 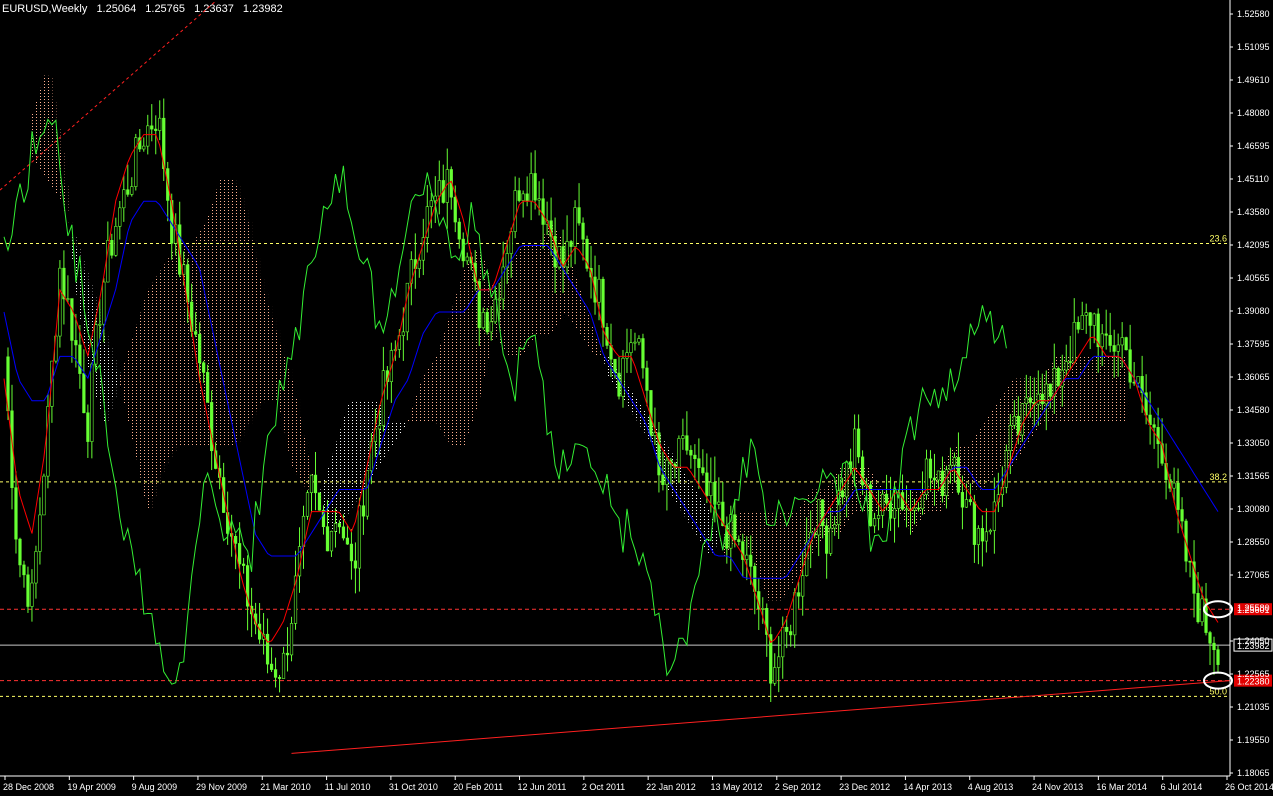 I want to click on y-tick-label: 1.42095, so click(x=1253, y=245).